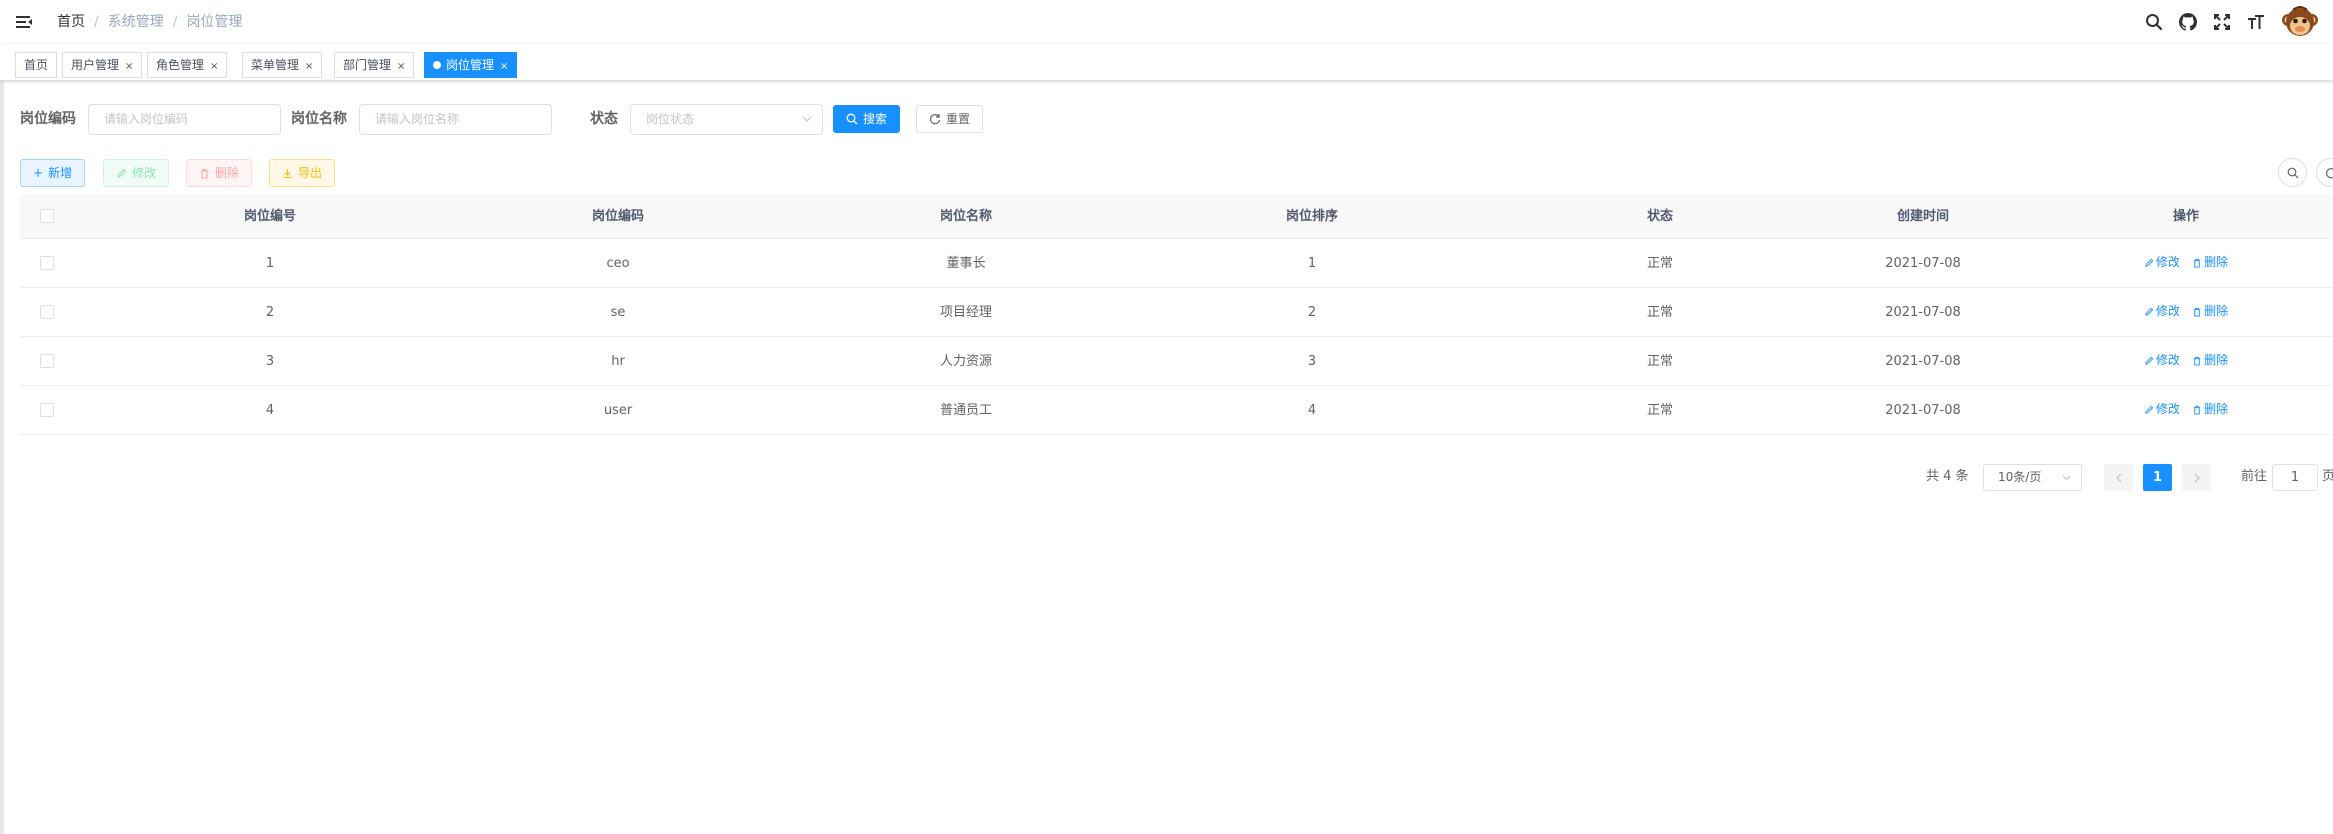 The height and width of the screenshot is (834, 2333). I want to click on breadcrumb: 首页 / 系统管理 / 岗位管理, so click(149, 22).